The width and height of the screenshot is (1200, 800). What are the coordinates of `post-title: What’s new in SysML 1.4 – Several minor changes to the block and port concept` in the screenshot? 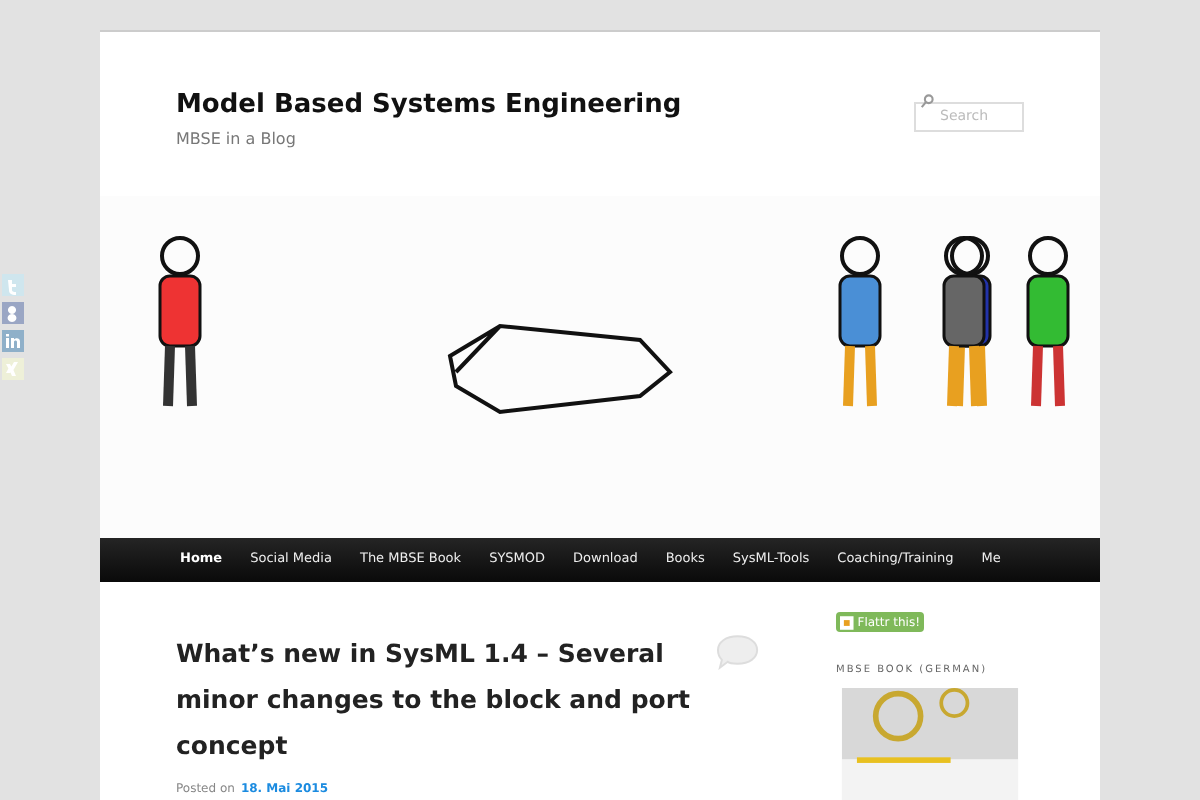 It's located at (440, 699).